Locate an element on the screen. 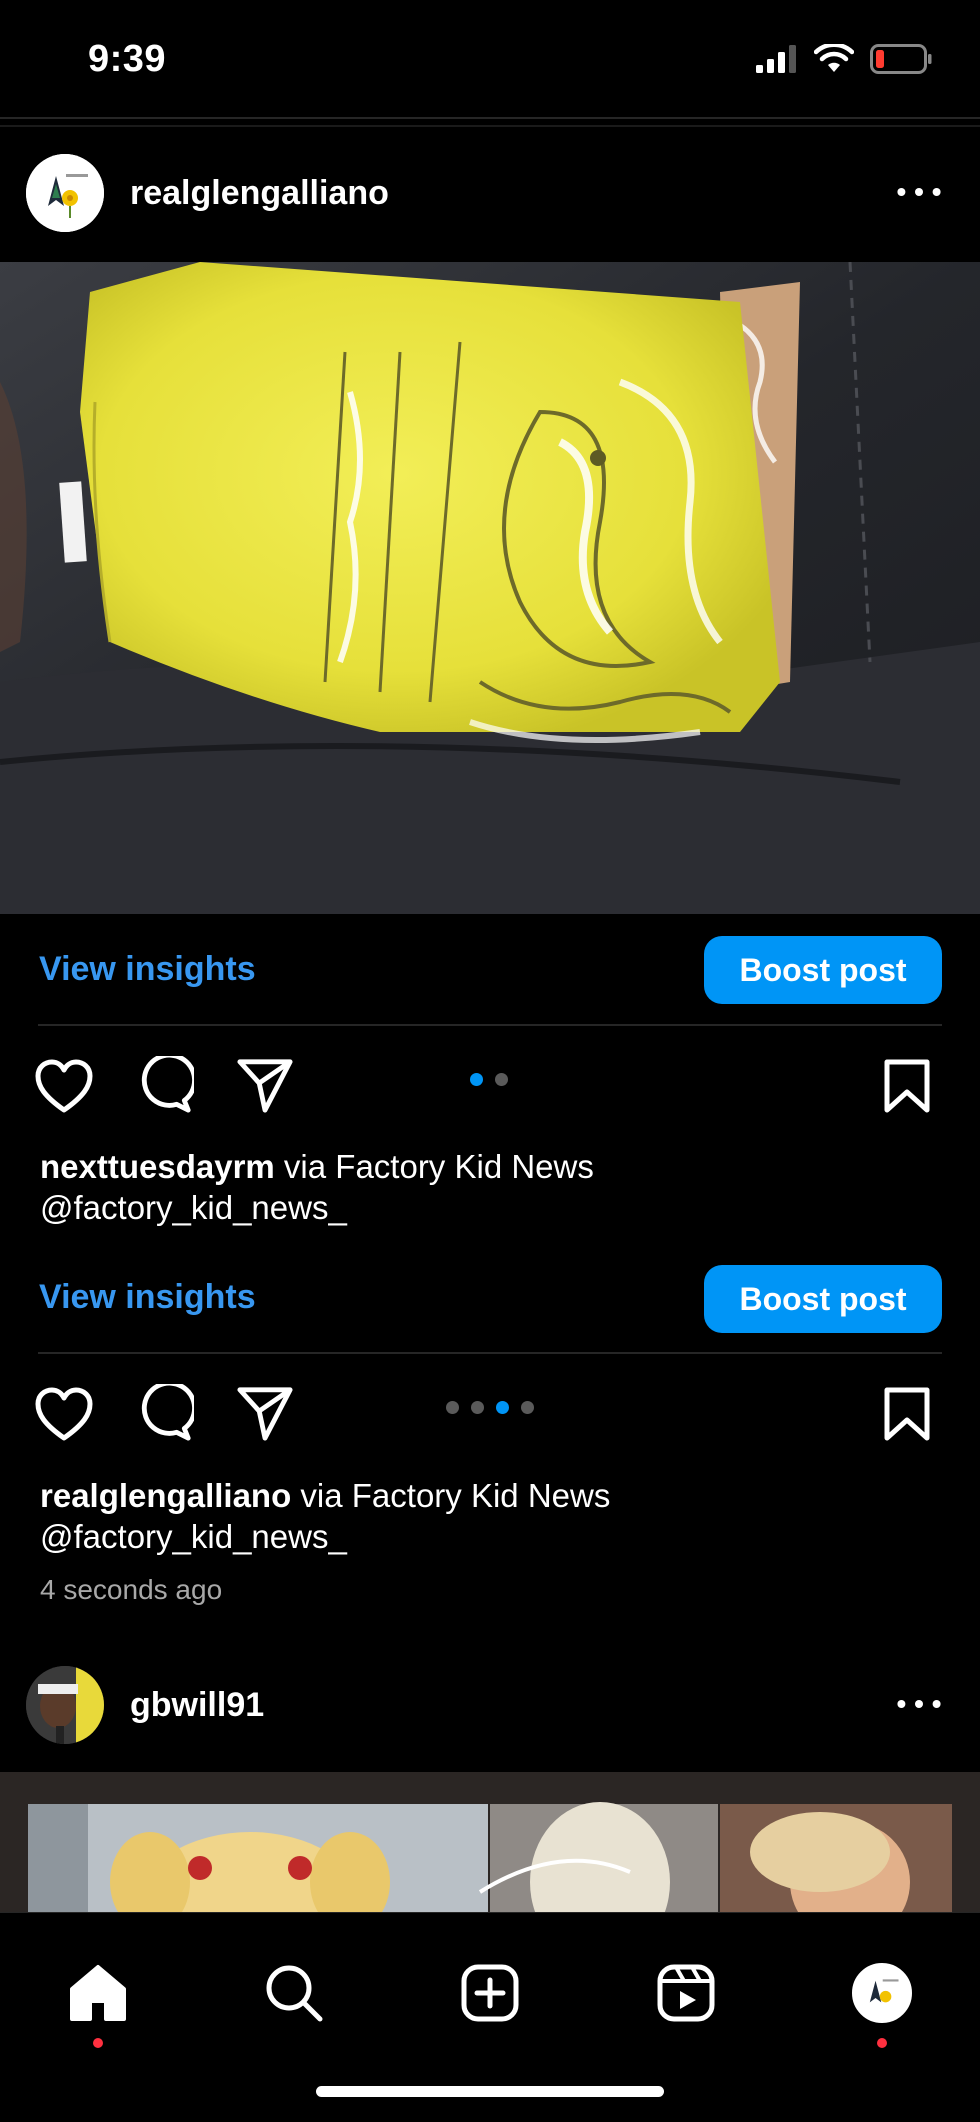 Image resolution: width=980 pixels, height=2122 pixels. home-indicator is located at coordinates (490, 2091).